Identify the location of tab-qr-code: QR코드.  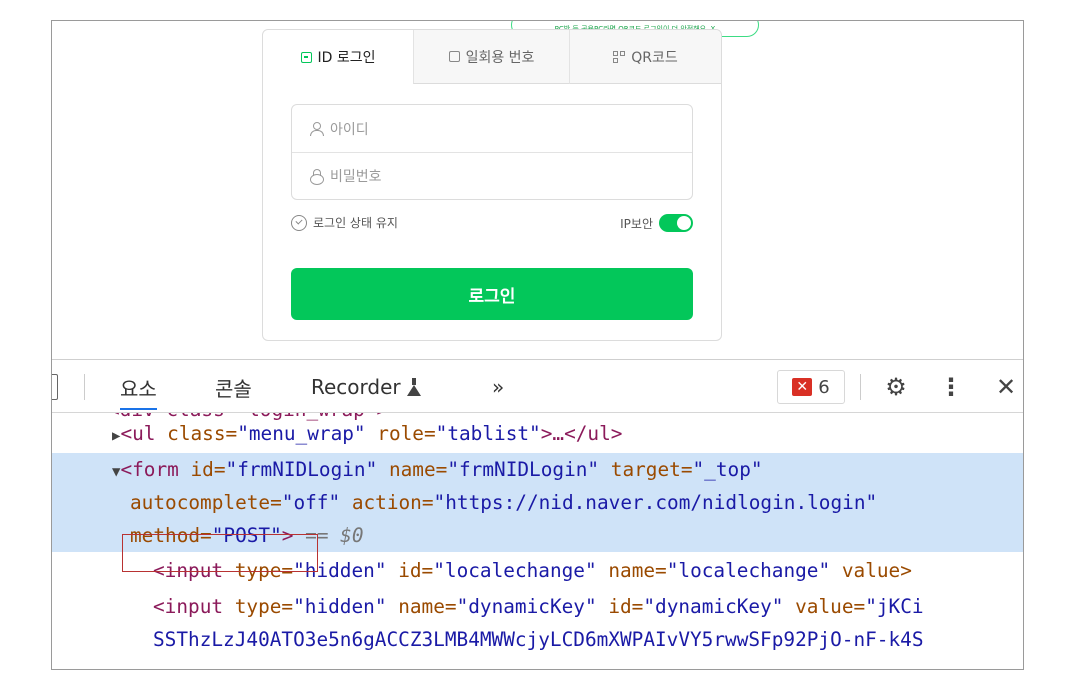
(645, 57).